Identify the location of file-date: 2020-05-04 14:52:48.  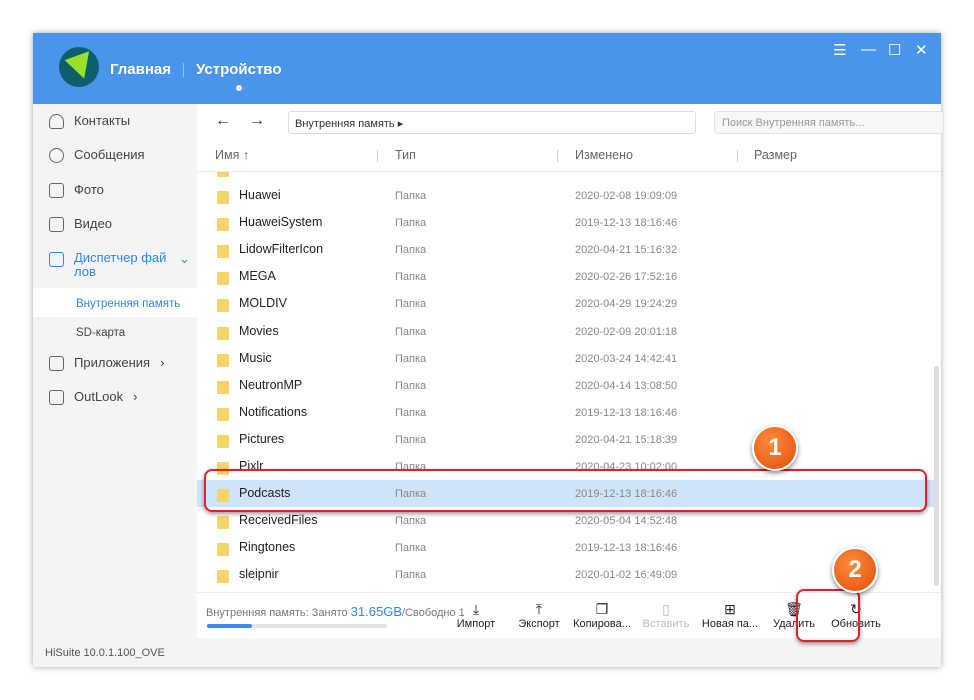
(626, 521).